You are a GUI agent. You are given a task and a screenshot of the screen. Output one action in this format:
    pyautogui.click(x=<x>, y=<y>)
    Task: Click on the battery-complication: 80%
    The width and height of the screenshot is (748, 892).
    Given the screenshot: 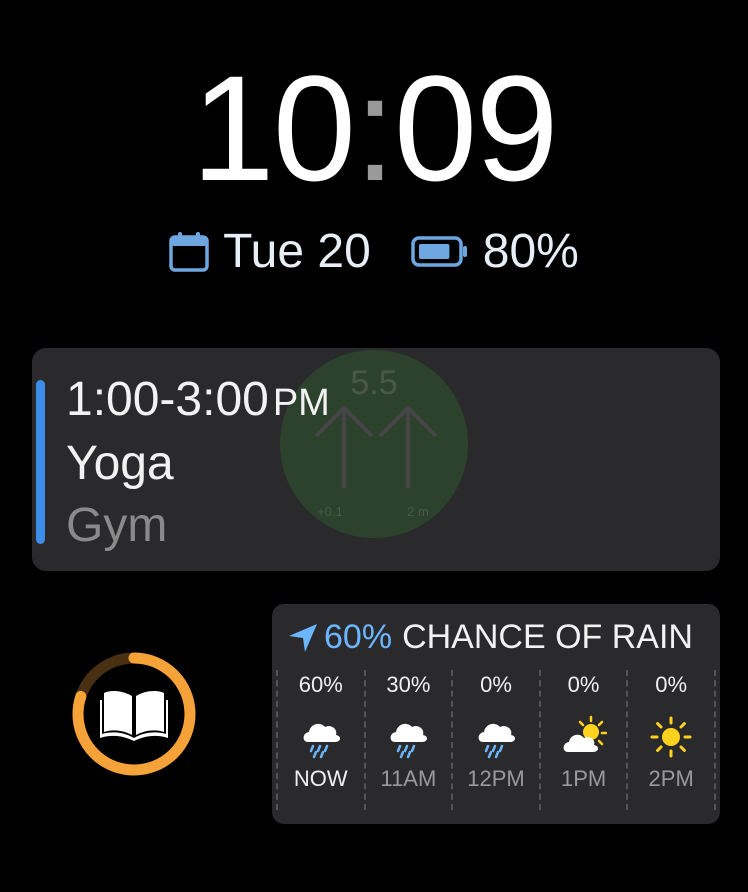 What is the action you would take?
    pyautogui.click(x=495, y=251)
    